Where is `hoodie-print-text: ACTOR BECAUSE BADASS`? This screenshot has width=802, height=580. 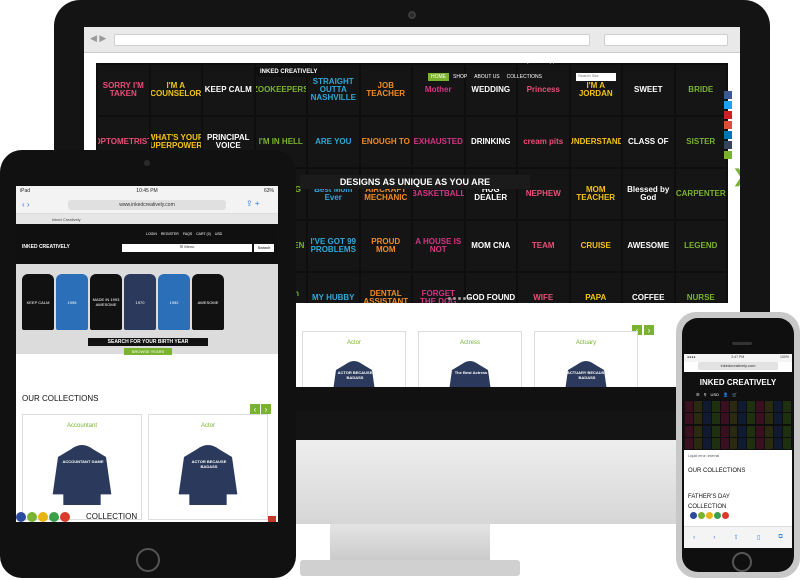 hoodie-print-text: ACTOR BECAUSE BADASS is located at coordinates (355, 375).